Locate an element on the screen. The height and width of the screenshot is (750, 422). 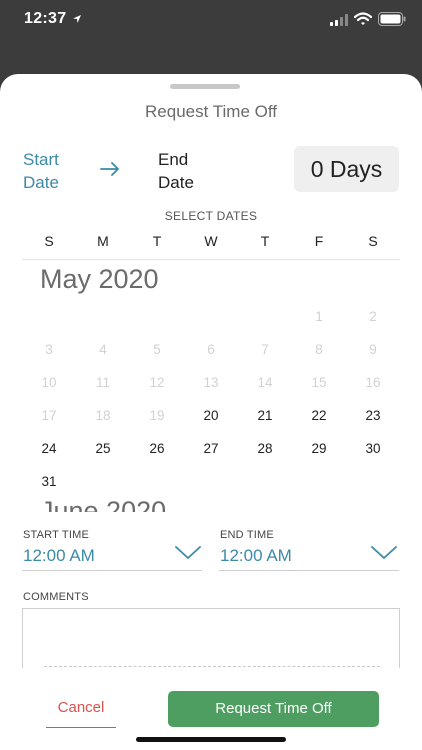
weekday-sat: S is located at coordinates (373, 241).